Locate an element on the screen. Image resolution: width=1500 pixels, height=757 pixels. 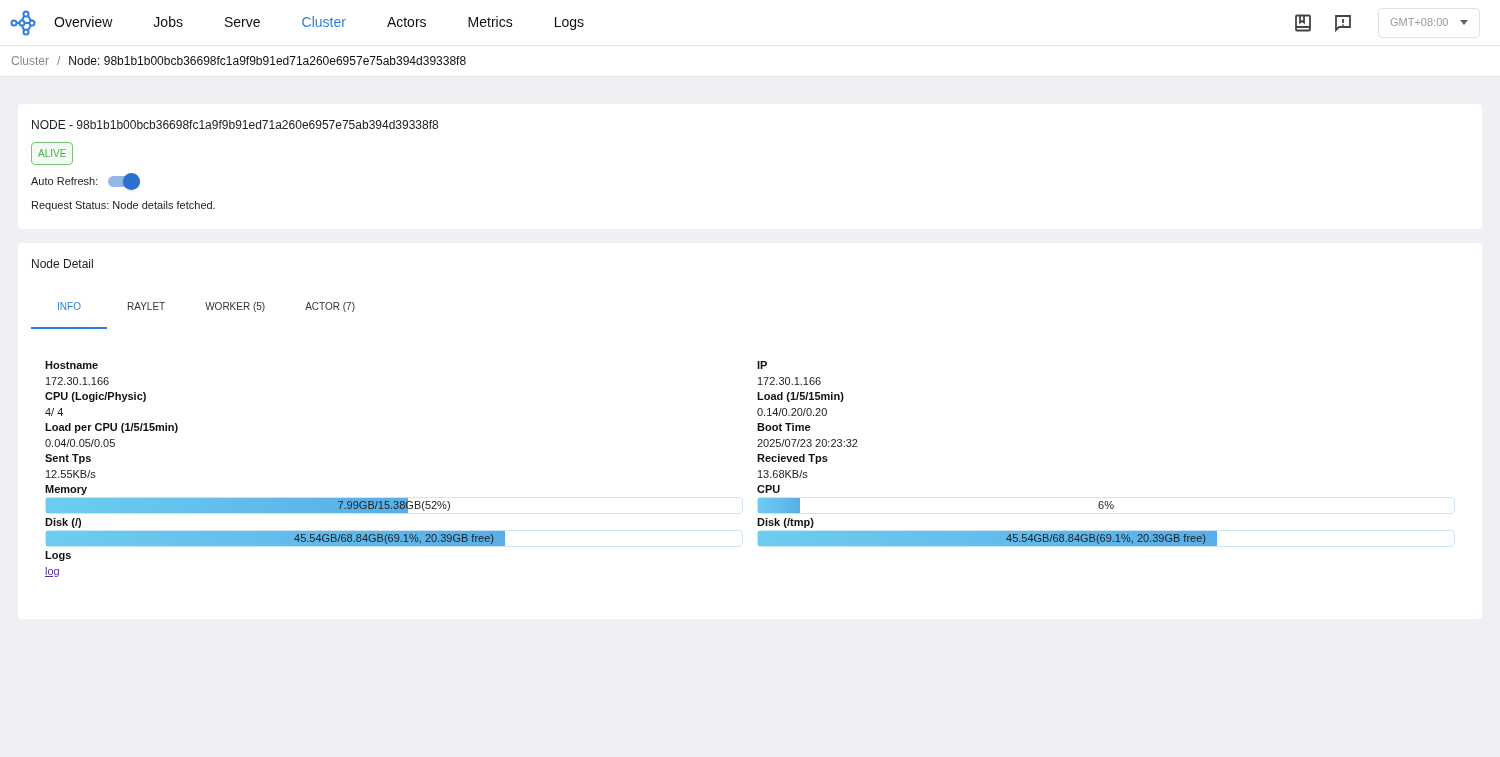
detail-tab: WORKER (5) is located at coordinates (235, 307).